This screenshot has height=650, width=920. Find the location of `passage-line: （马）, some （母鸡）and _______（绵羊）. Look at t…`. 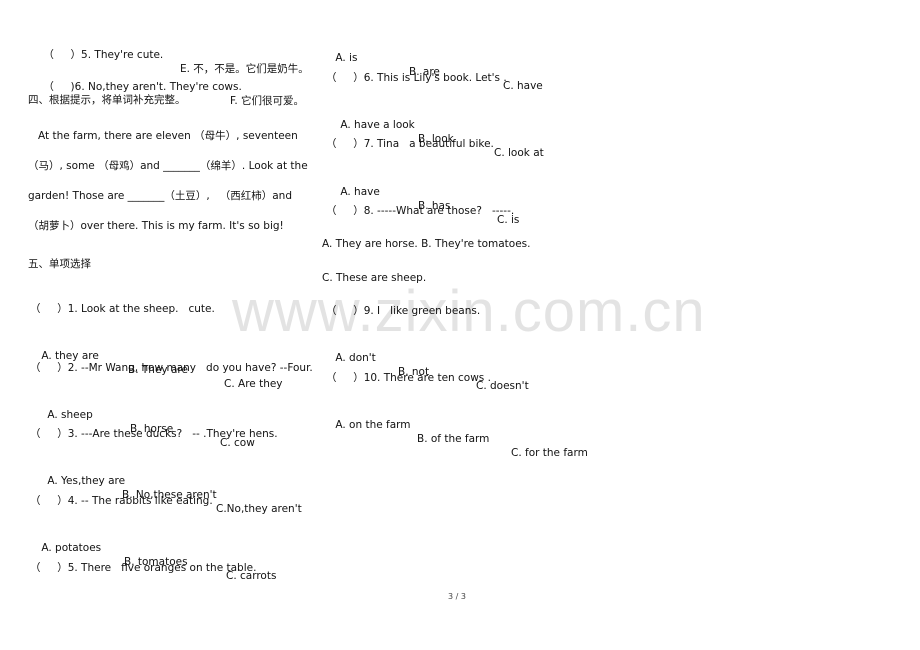

passage-line: （马）, some （母鸡）and _______（绵羊）. Look at t… is located at coordinates (168, 166).